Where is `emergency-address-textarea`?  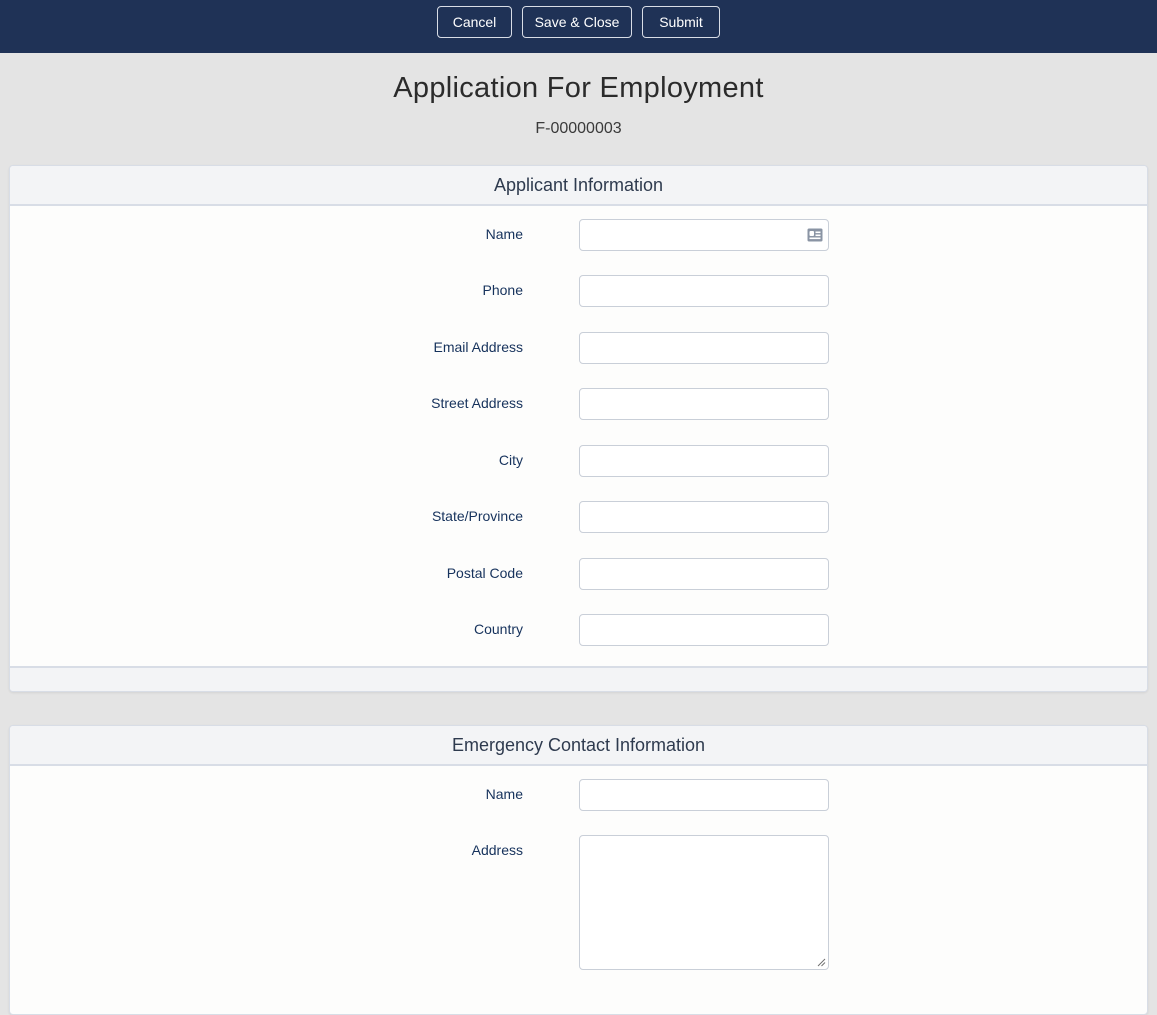
emergency-address-textarea is located at coordinates (704, 902).